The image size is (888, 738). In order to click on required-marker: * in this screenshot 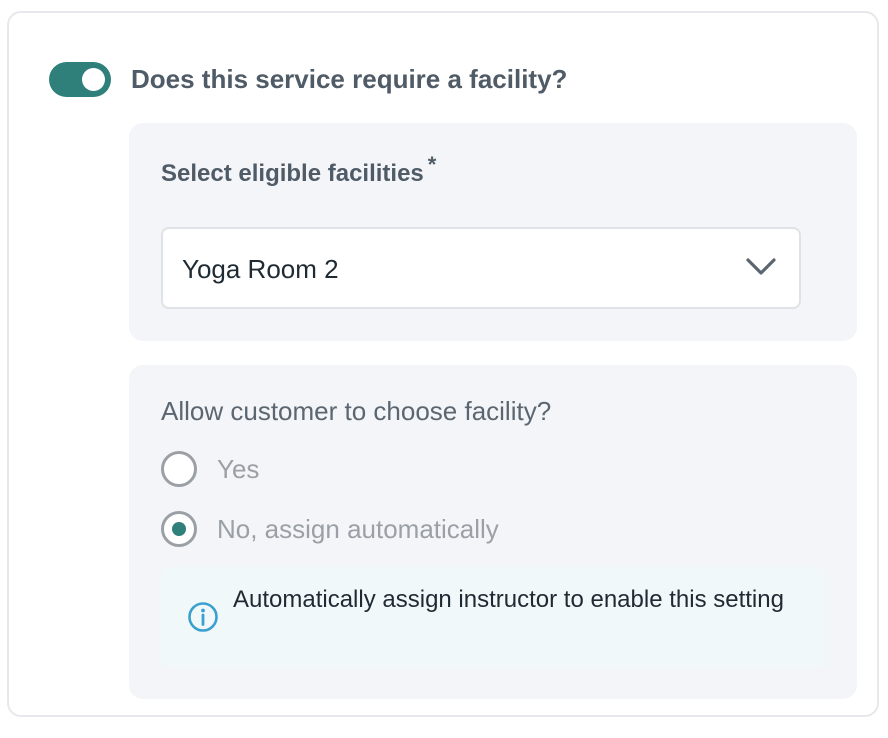, I will do `click(432, 164)`.